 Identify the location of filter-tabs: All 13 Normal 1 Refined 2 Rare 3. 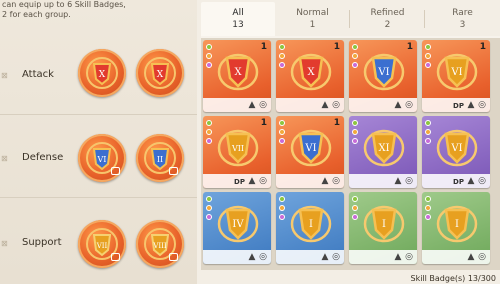
(350, 19).